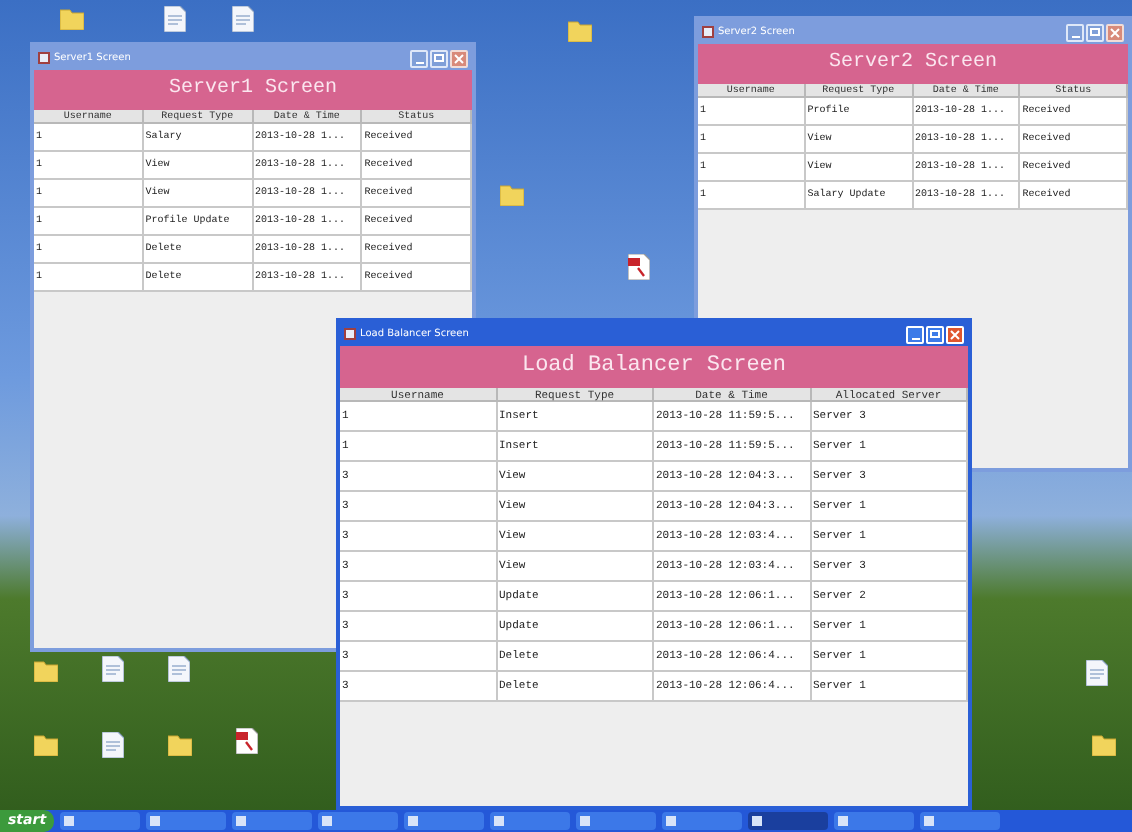 The image size is (1132, 832). Describe the element at coordinates (654, 367) in the screenshot. I see `screen-heading: Load Balancer Screen` at that location.